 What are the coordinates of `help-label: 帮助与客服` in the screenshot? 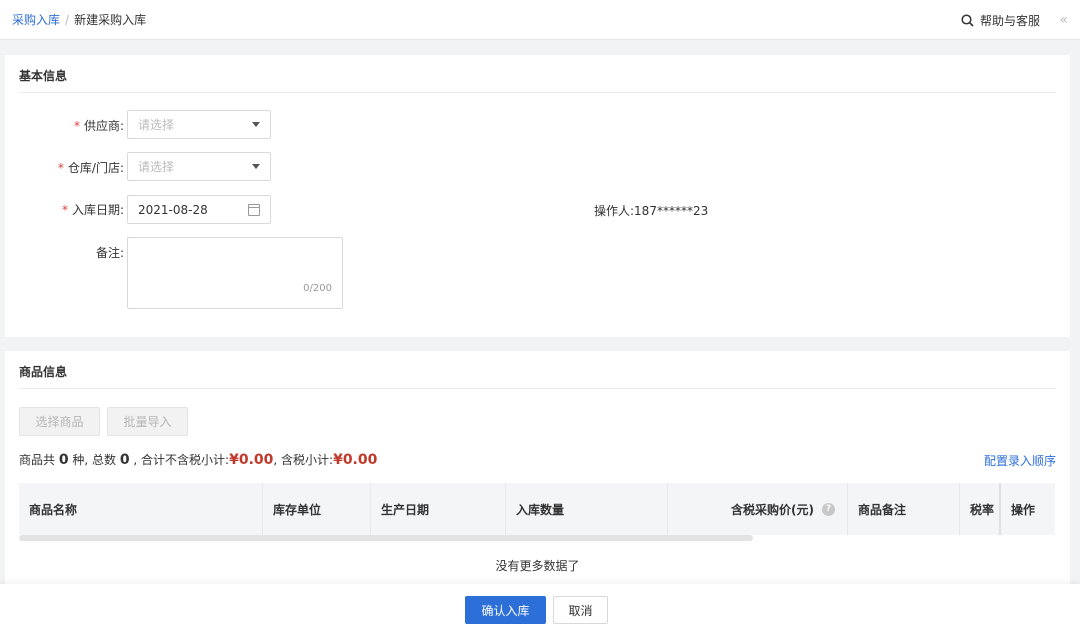 It's located at (1009, 20).